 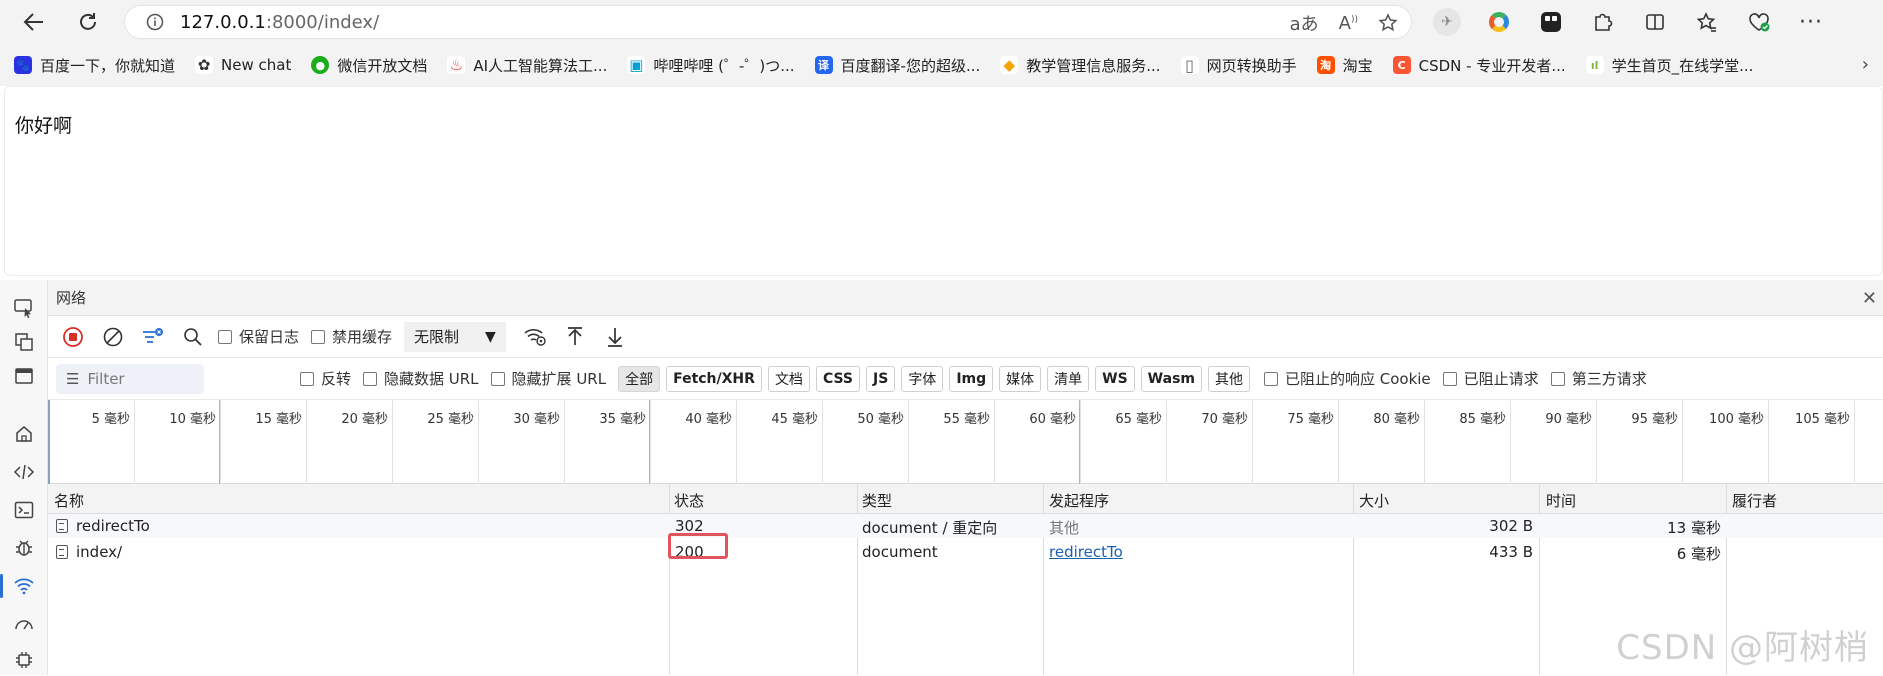 I want to click on filter-input: ☰ Filter, so click(x=130, y=378).